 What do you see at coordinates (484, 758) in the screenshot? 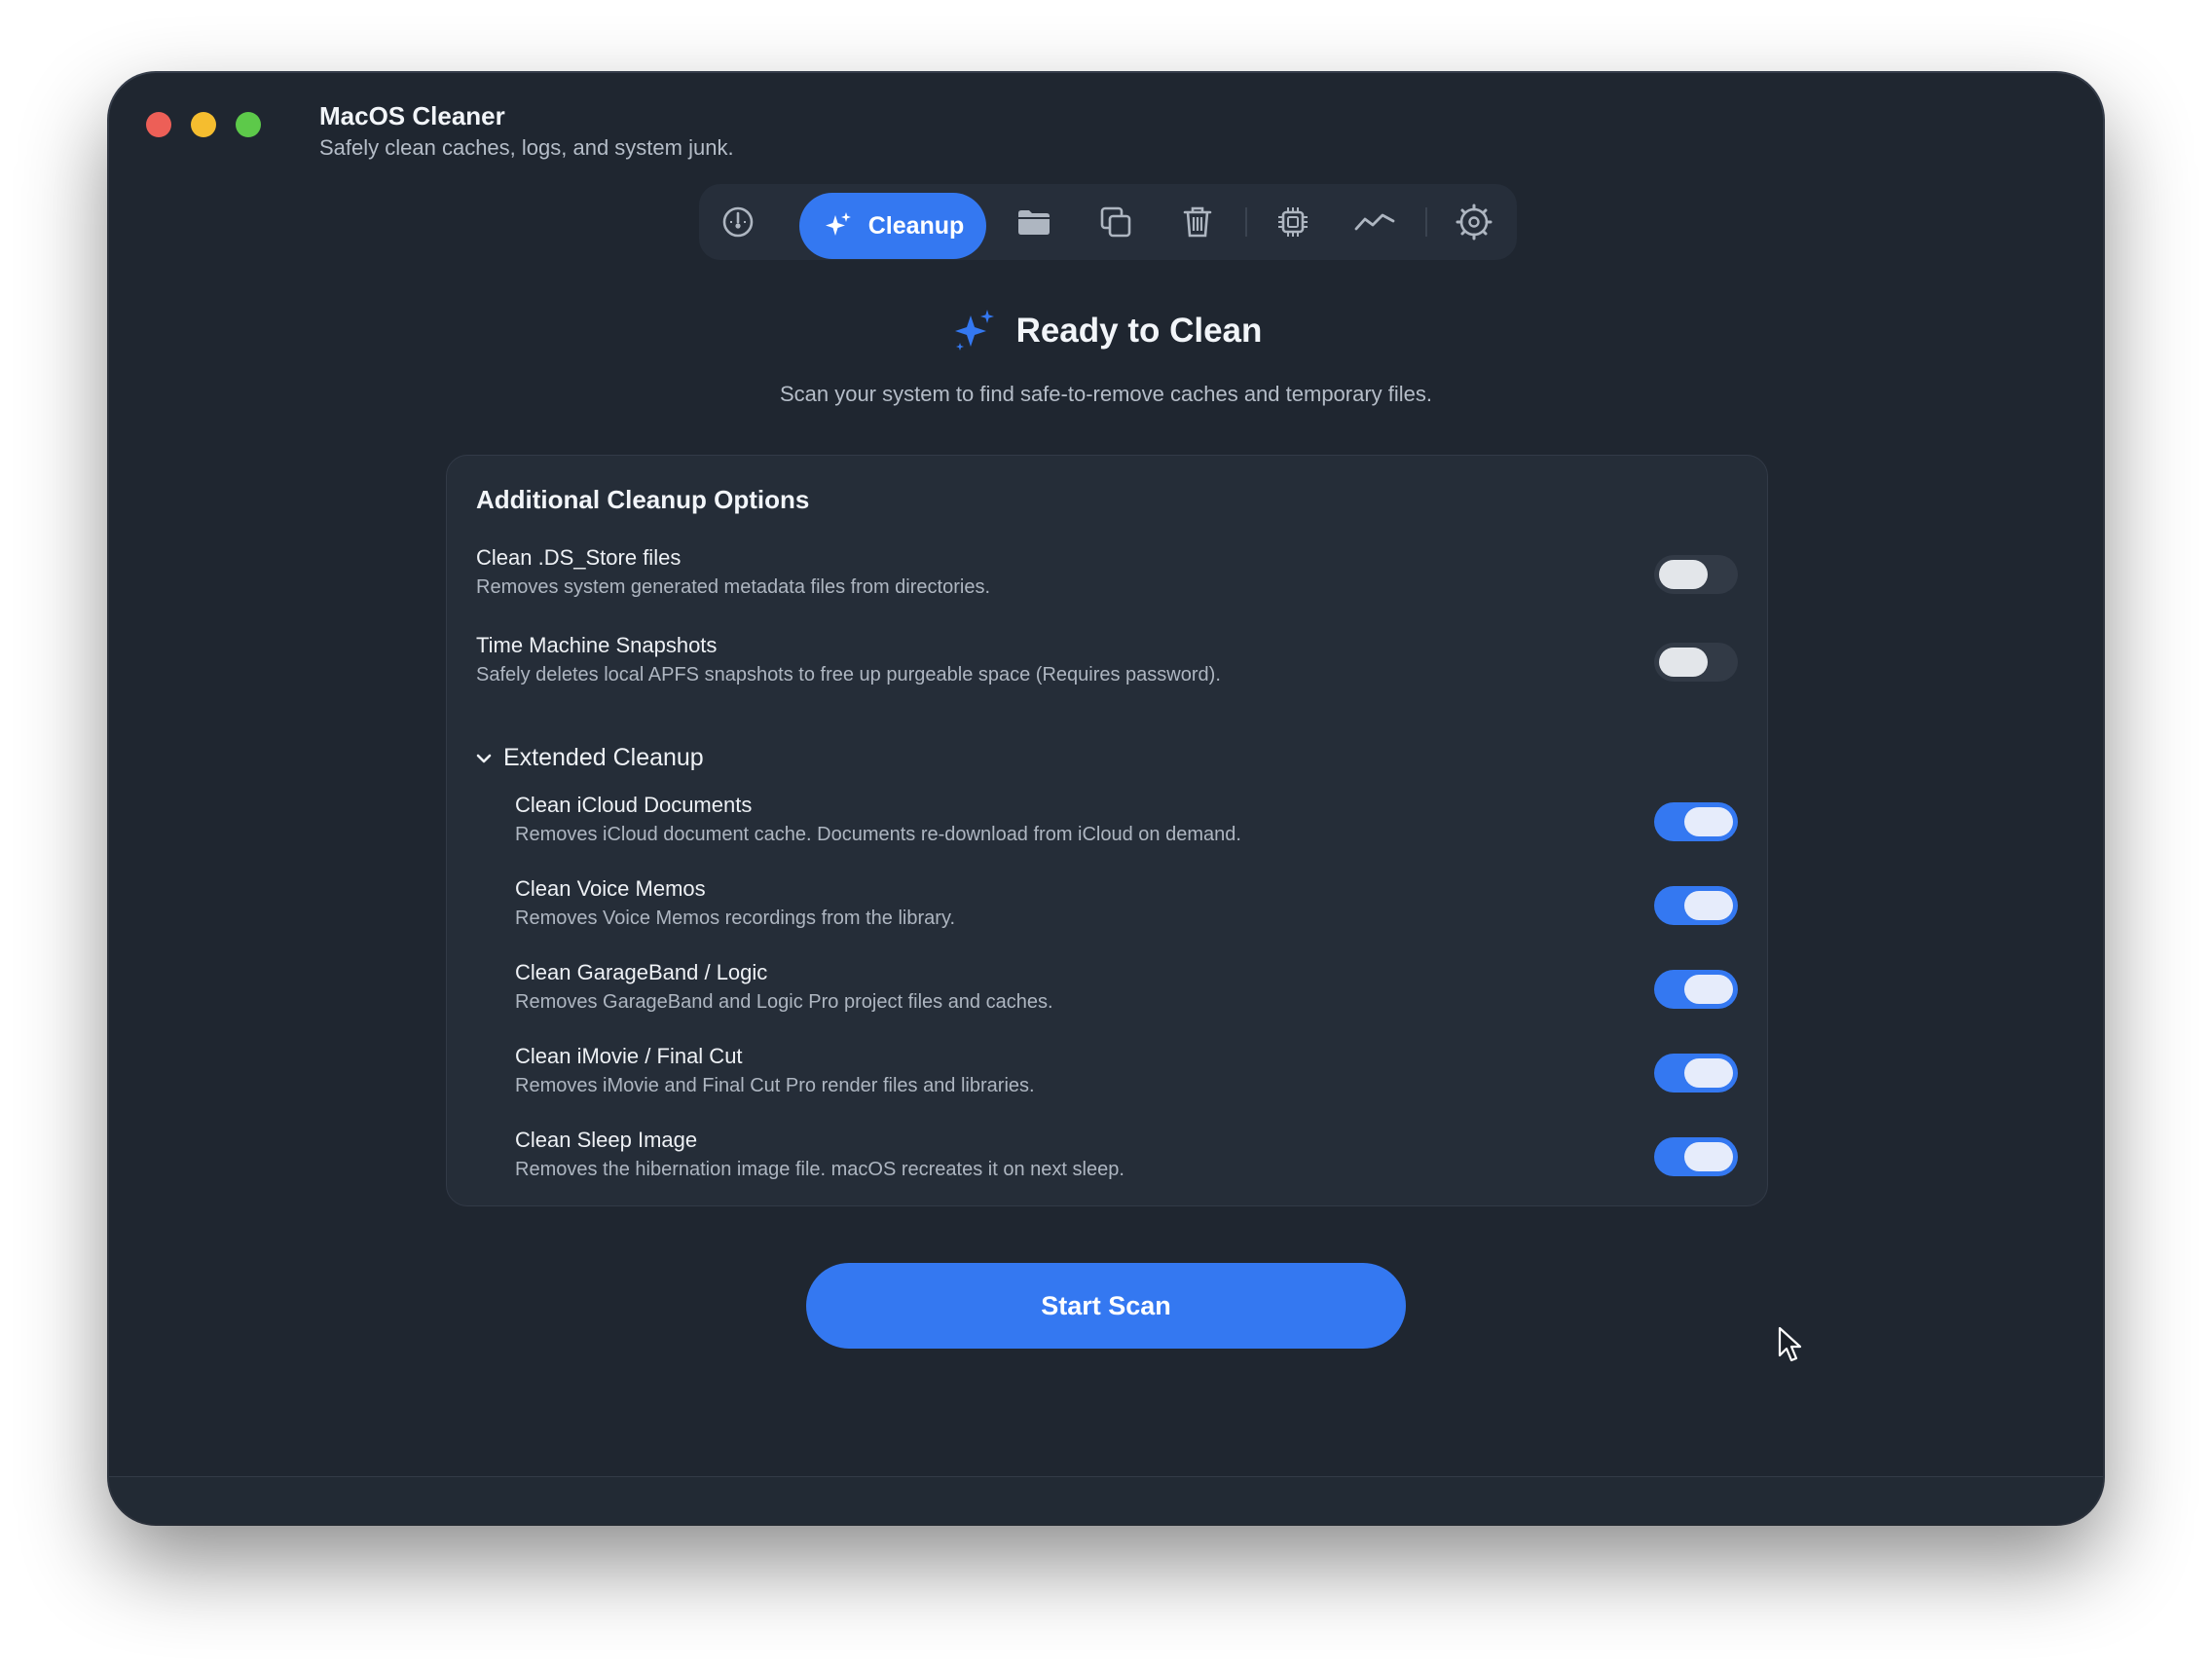
I see `chevron-down-icon` at bounding box center [484, 758].